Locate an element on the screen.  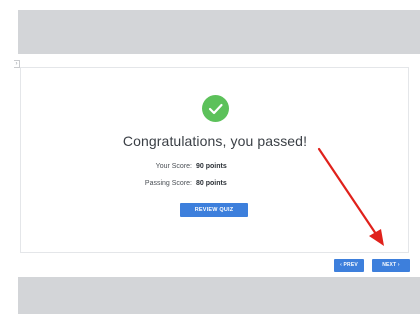
passing-score-value: 80 points is located at coordinates (211, 183).